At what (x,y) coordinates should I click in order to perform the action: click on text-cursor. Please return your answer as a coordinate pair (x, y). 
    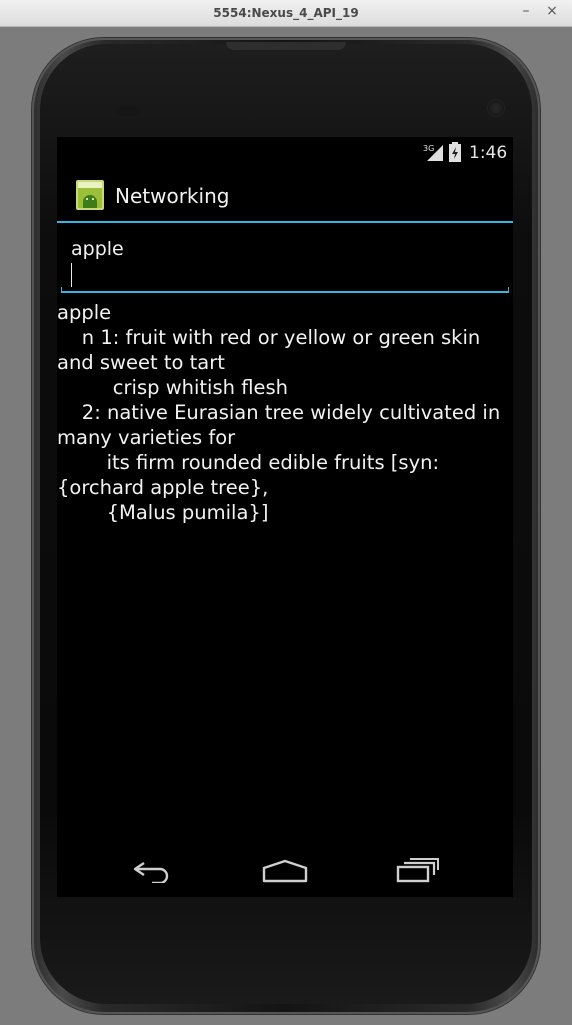
    Looking at the image, I should click on (71, 275).